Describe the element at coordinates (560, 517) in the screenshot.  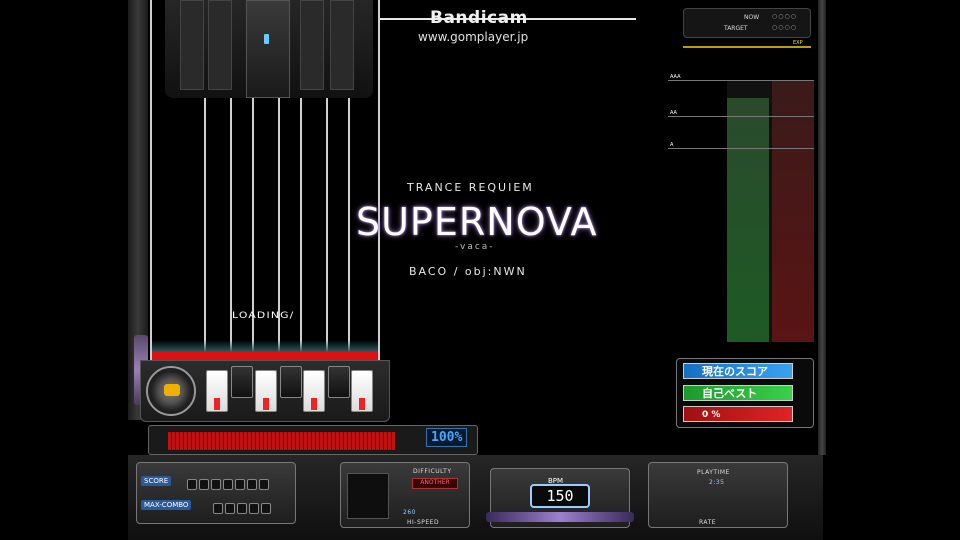
I see `bpm-underline` at that location.